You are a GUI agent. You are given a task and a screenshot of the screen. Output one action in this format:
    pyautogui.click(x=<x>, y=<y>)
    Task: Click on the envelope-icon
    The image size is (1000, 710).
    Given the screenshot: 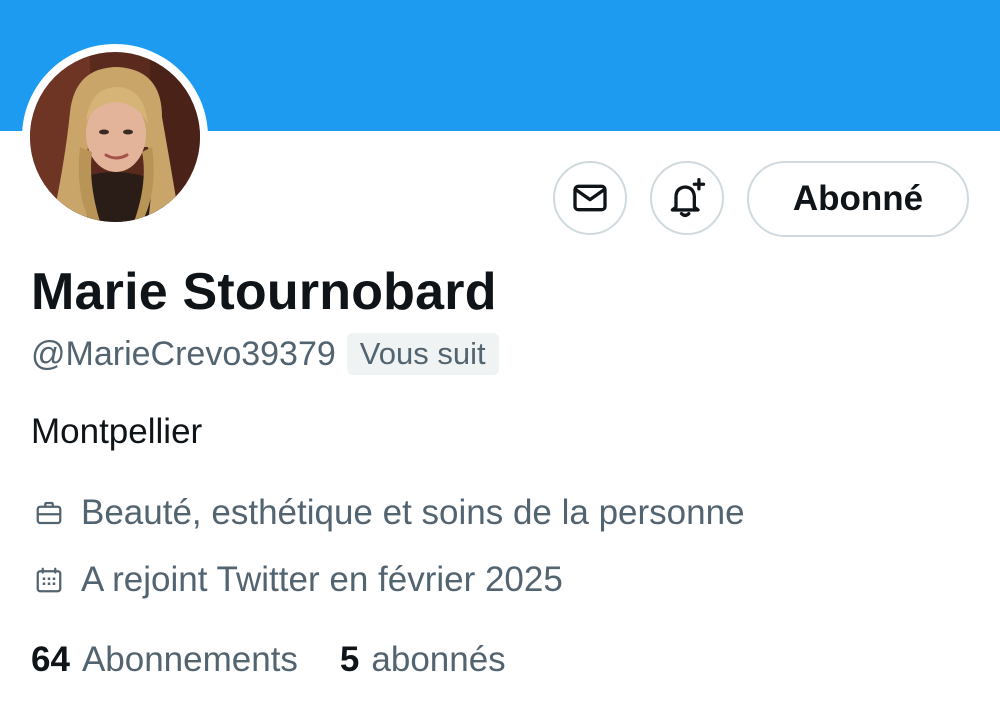 What is the action you would take?
    pyautogui.click(x=590, y=198)
    